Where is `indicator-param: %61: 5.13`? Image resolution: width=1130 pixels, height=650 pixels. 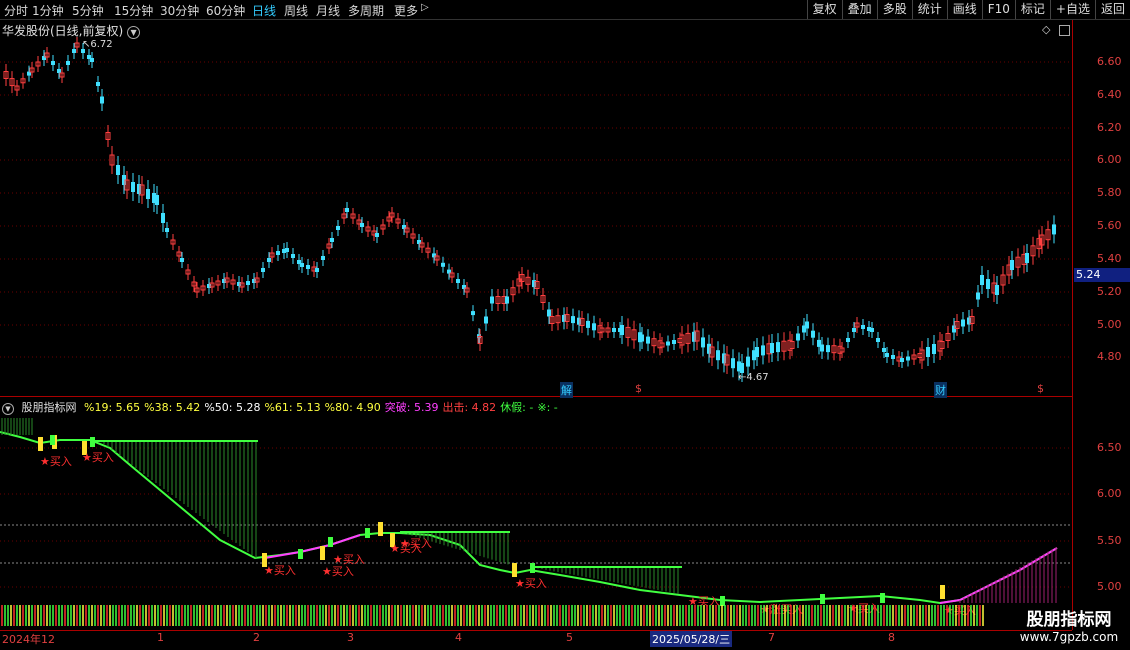 indicator-param: %61: 5.13 is located at coordinates (292, 407).